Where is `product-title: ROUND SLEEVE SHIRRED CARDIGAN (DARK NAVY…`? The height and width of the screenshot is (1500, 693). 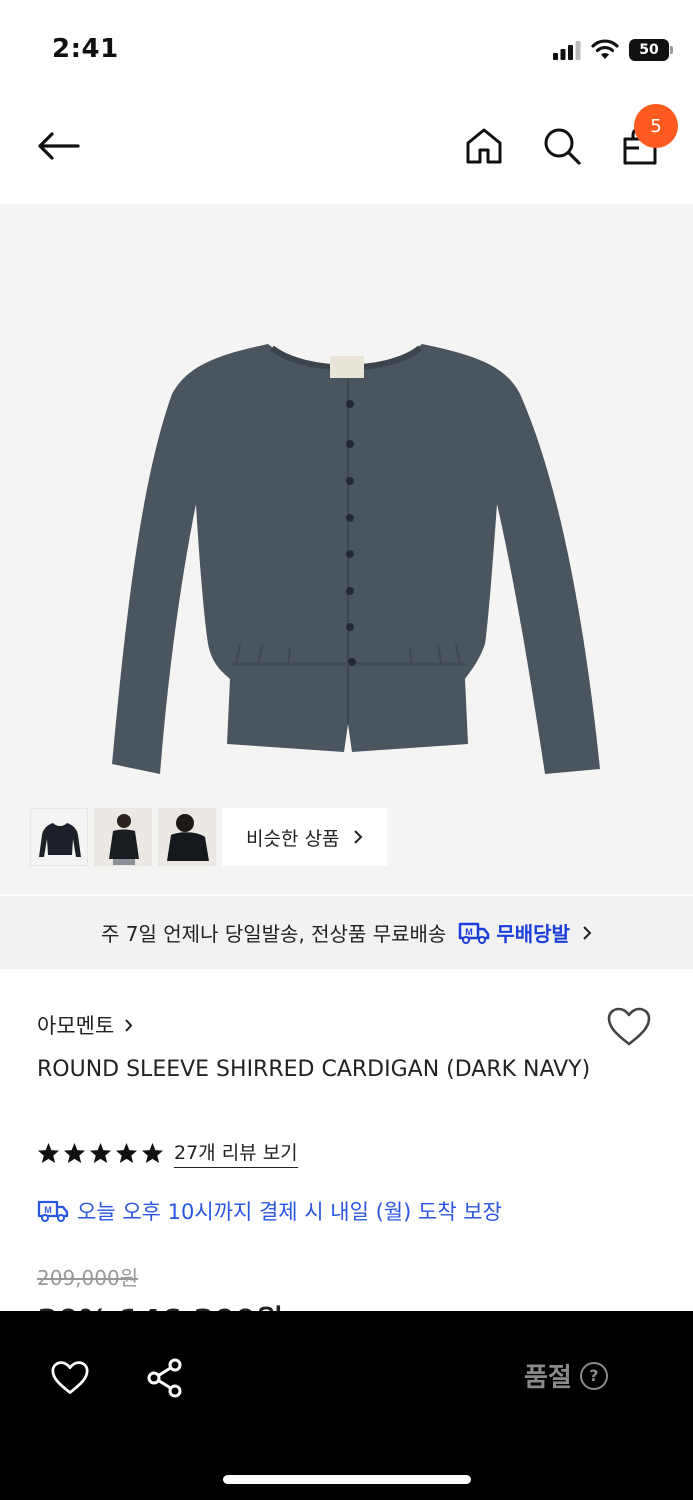
product-title: ROUND SLEEVE SHIRRED CARDIGAN (DARK NAVY… is located at coordinates (314, 1069).